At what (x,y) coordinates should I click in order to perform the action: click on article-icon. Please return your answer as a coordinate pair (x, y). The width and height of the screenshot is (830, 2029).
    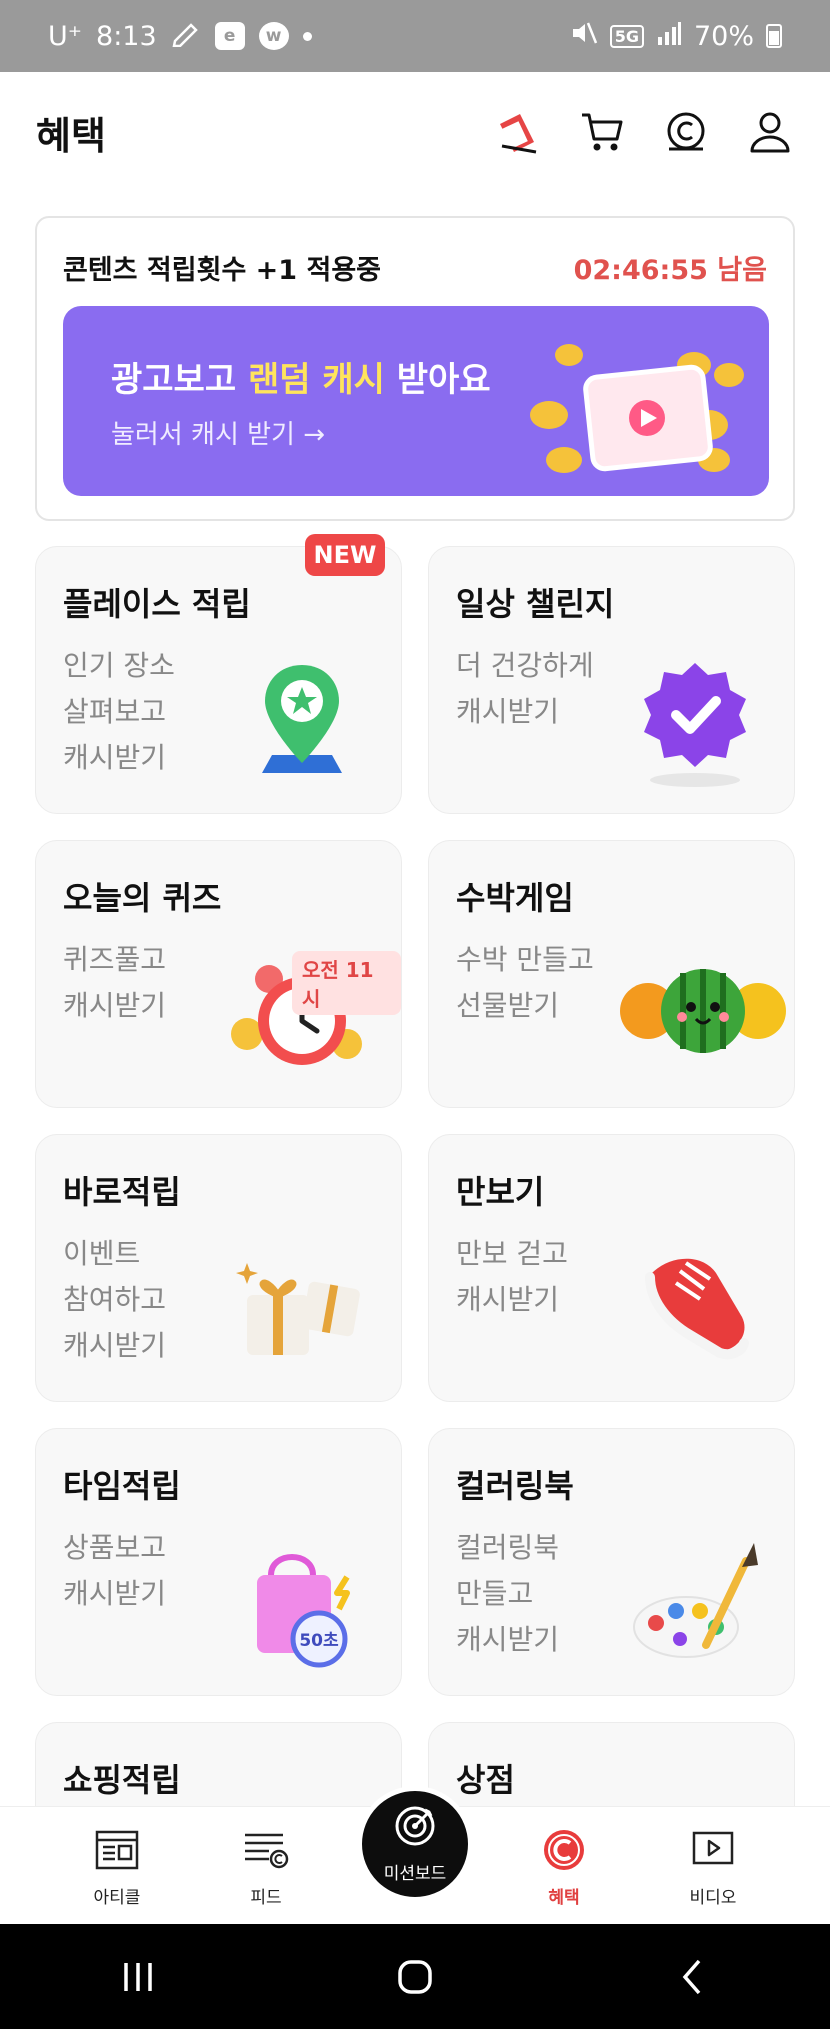
    Looking at the image, I should click on (117, 1850).